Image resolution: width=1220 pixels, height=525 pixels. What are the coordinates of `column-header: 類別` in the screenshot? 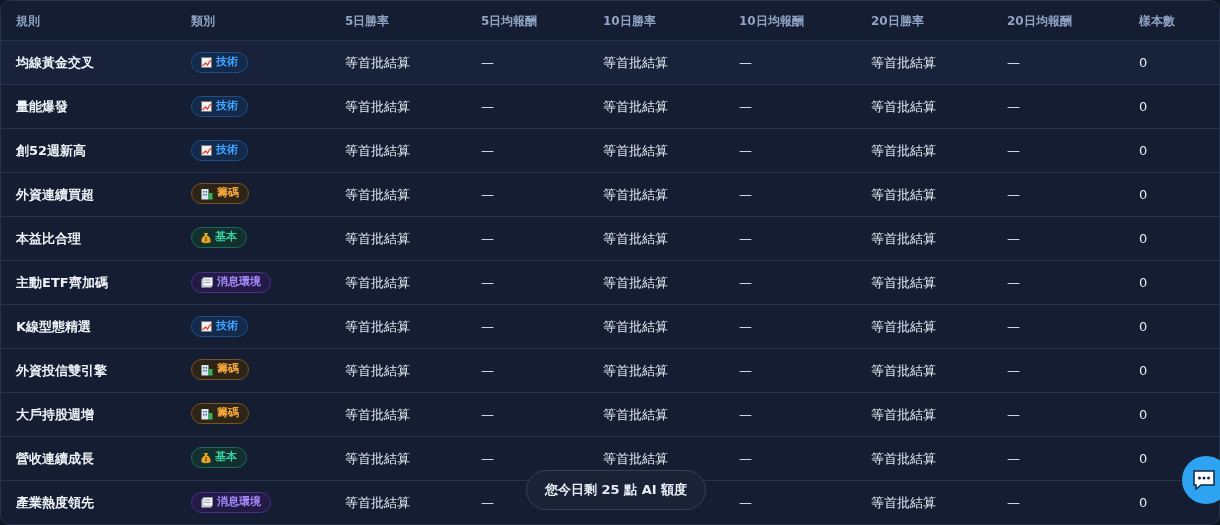 It's located at (203, 21).